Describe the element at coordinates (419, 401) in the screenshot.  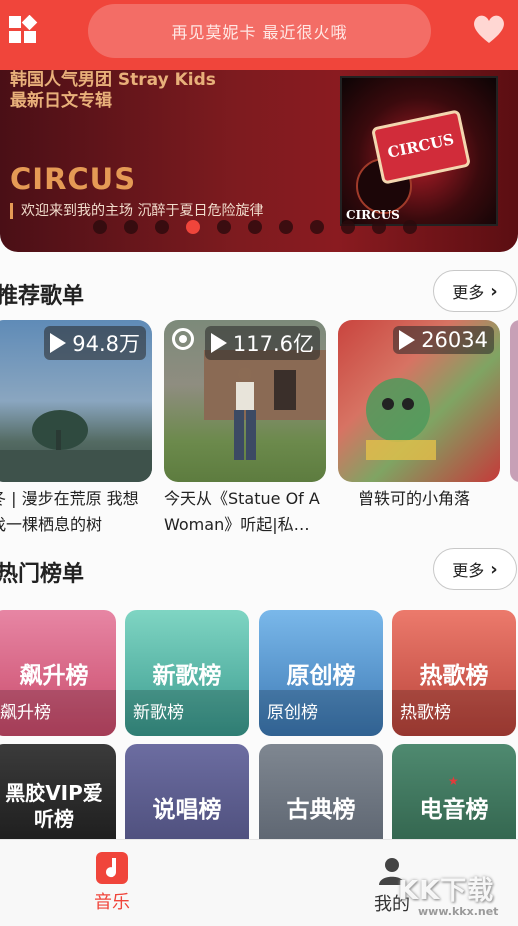
I see `playlist-cover: 26034` at that location.